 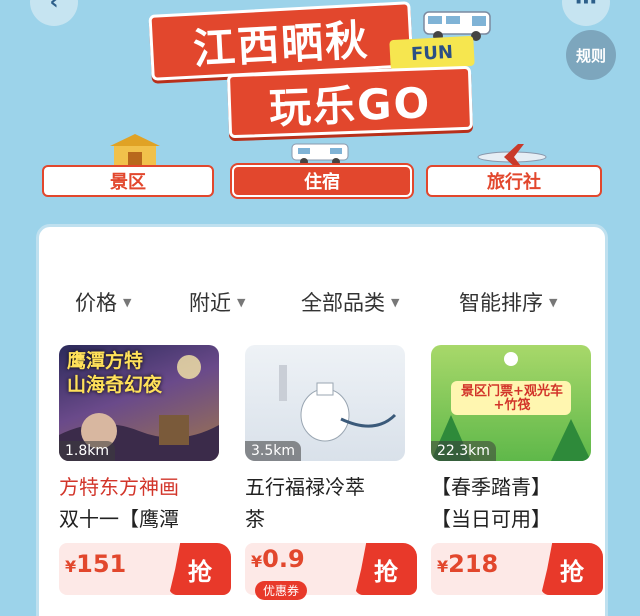 What do you see at coordinates (343, 303) in the screenshot?
I see `filter-label: 全部品类` at bounding box center [343, 303].